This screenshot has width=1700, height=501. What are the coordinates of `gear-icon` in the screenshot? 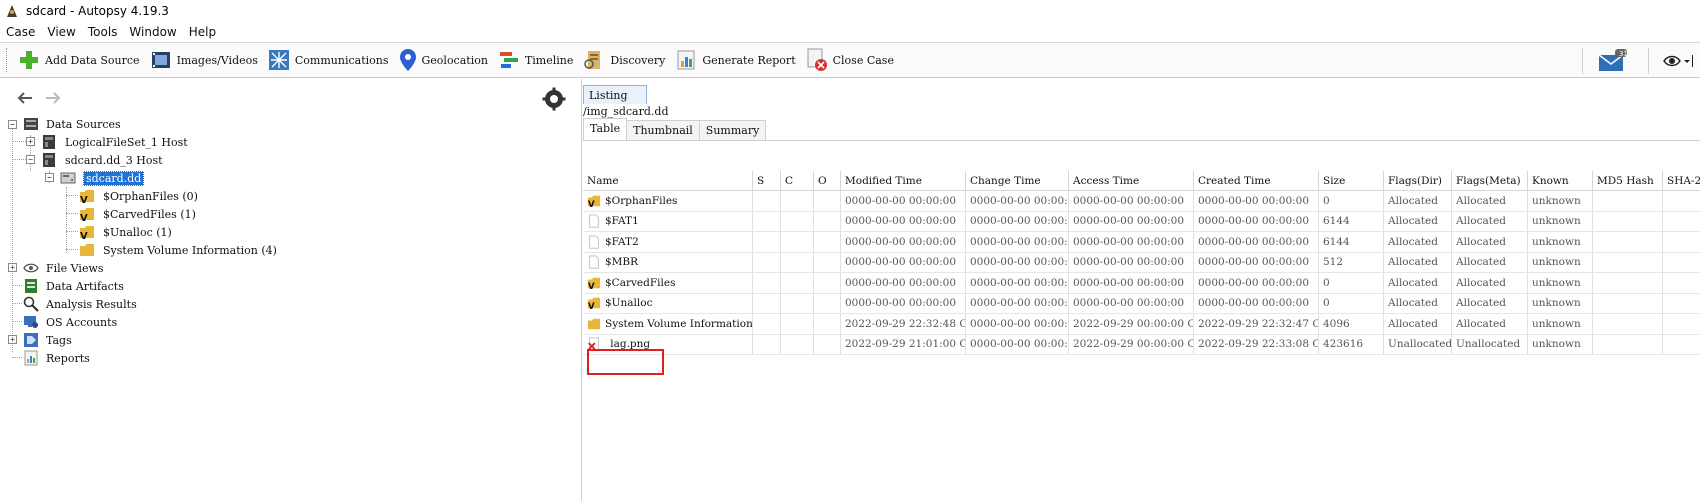 It's located at (554, 99).